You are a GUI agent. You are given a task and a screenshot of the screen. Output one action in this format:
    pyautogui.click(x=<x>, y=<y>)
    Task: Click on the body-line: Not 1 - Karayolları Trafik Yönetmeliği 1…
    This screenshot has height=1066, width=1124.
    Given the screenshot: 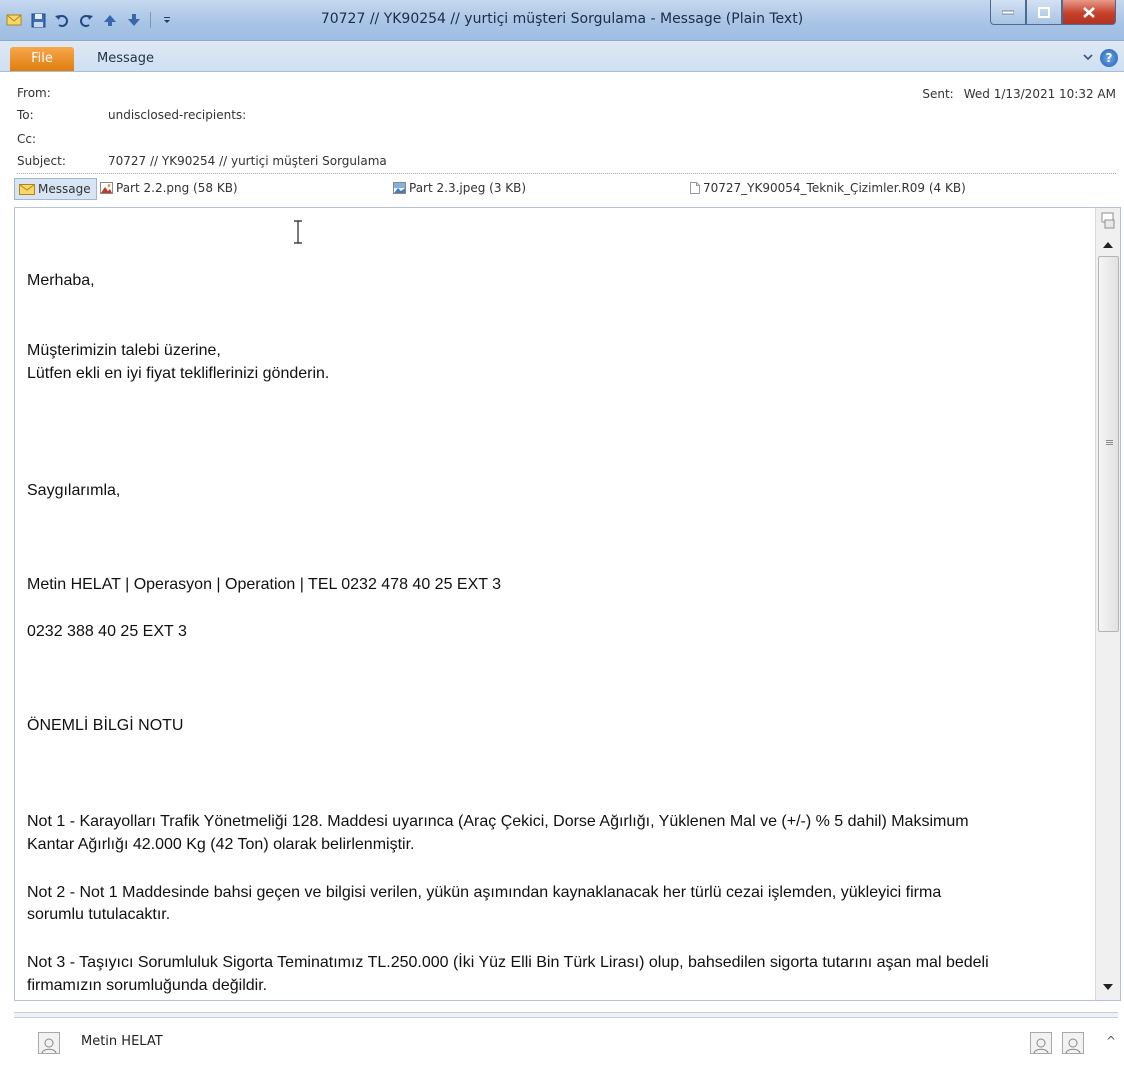 What is the action you would take?
    pyautogui.click(x=498, y=821)
    